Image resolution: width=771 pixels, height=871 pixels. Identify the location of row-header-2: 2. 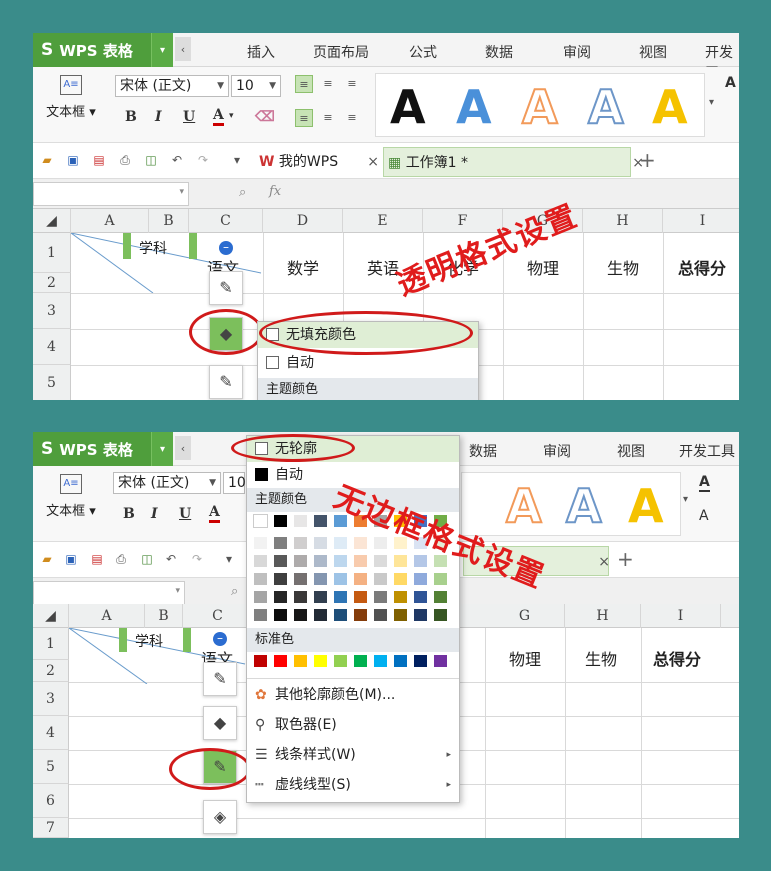
(52, 283).